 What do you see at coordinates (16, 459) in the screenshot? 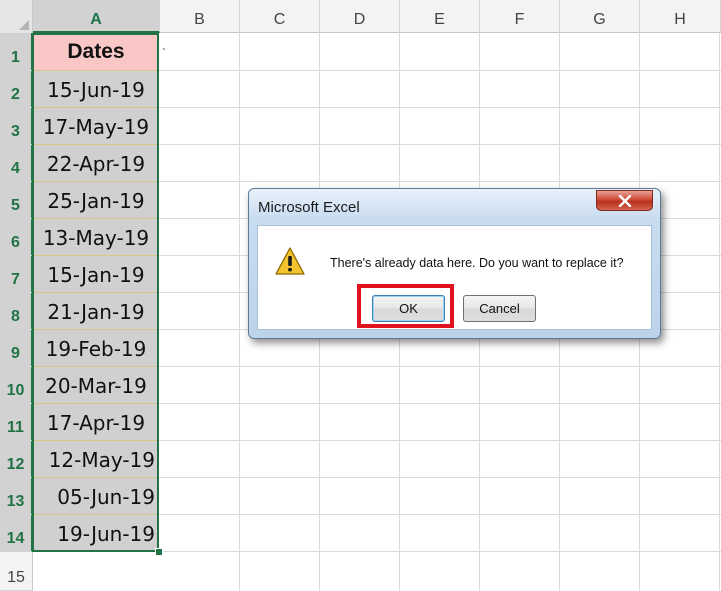
I see `row-header-12: 12` at bounding box center [16, 459].